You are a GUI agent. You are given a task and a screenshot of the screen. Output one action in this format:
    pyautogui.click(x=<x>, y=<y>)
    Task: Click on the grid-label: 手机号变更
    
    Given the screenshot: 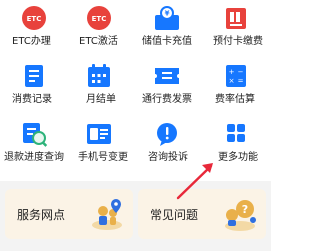 What is the action you would take?
    pyautogui.click(x=103, y=157)
    